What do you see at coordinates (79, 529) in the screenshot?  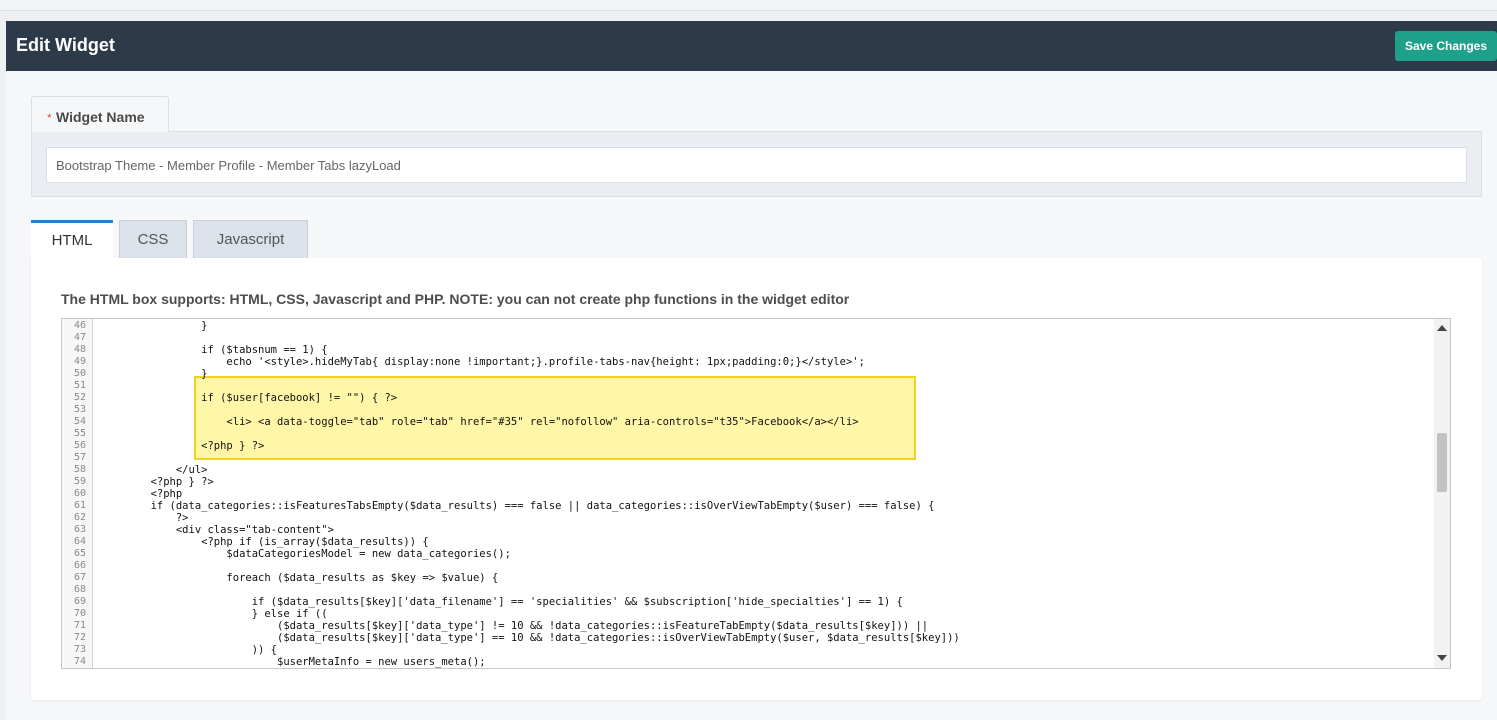 I see `line-number: 63` at bounding box center [79, 529].